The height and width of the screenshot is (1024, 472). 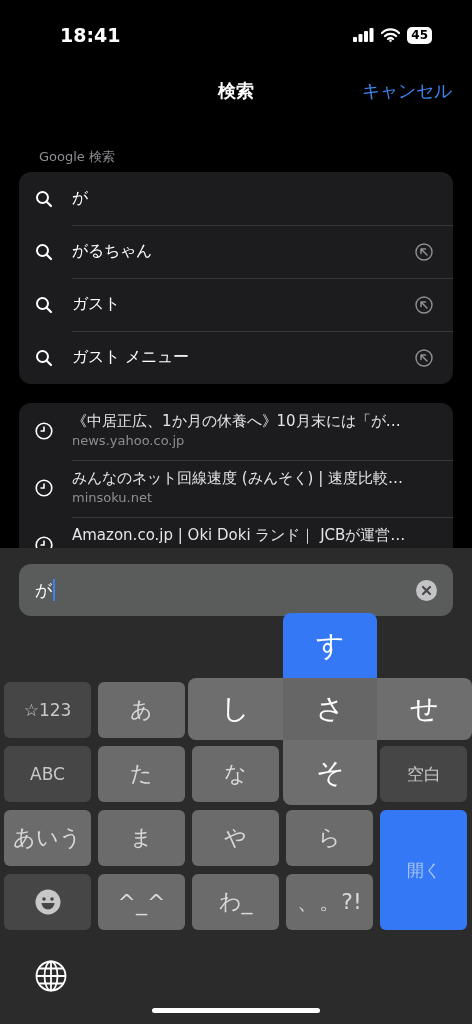 I want to click on keyboard-key: 空白, so click(x=423, y=774).